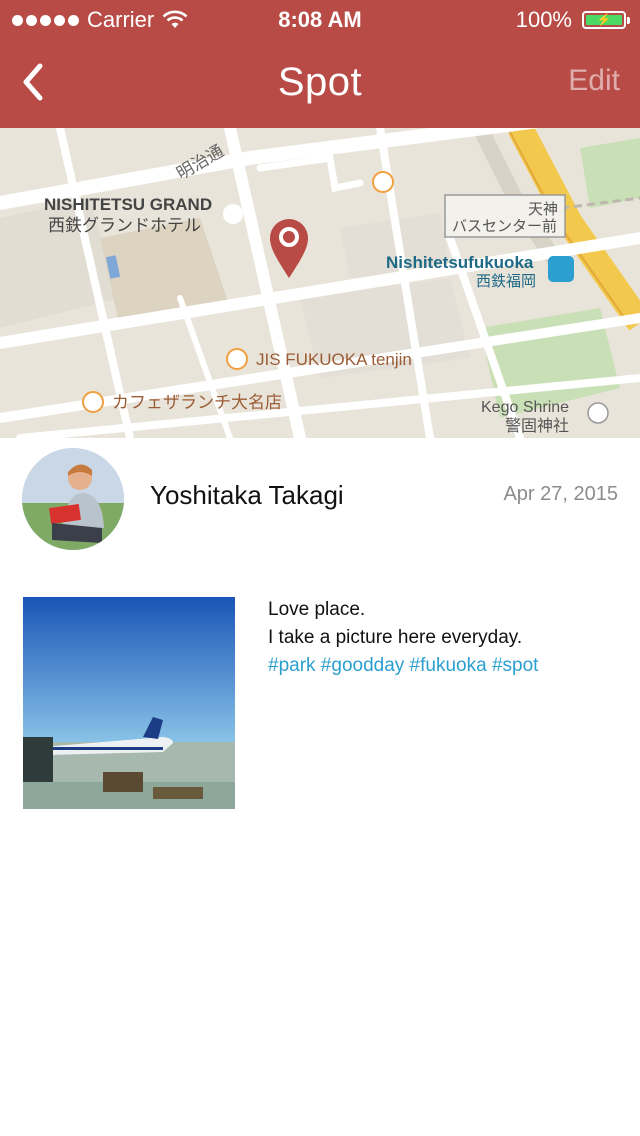 This screenshot has width=640, height=1136. What do you see at coordinates (537, 426) in the screenshot?
I see `map-label: 警固神社` at bounding box center [537, 426].